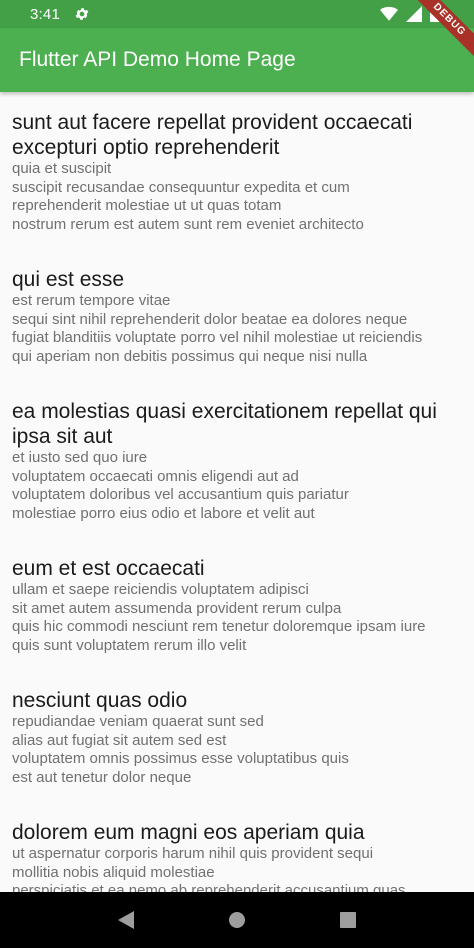 The height and width of the screenshot is (948, 474). Describe the element at coordinates (414, 15) in the screenshot. I see `signal-icon` at that location.